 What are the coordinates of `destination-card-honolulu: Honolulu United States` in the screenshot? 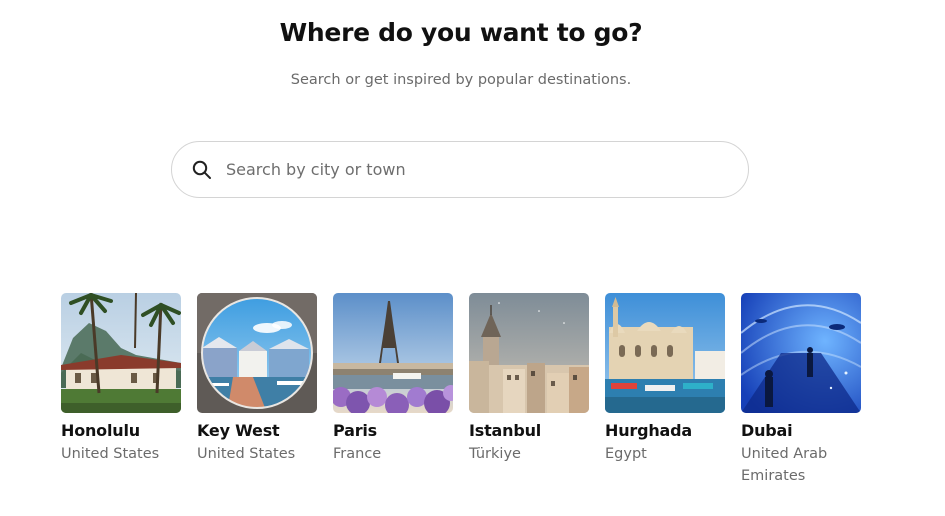 It's located at (121, 379).